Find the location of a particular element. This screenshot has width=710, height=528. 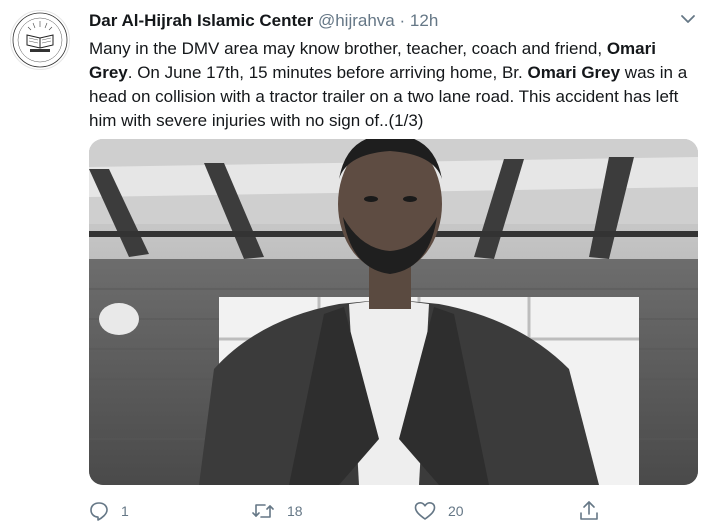

like-count: 20 is located at coordinates (456, 511).